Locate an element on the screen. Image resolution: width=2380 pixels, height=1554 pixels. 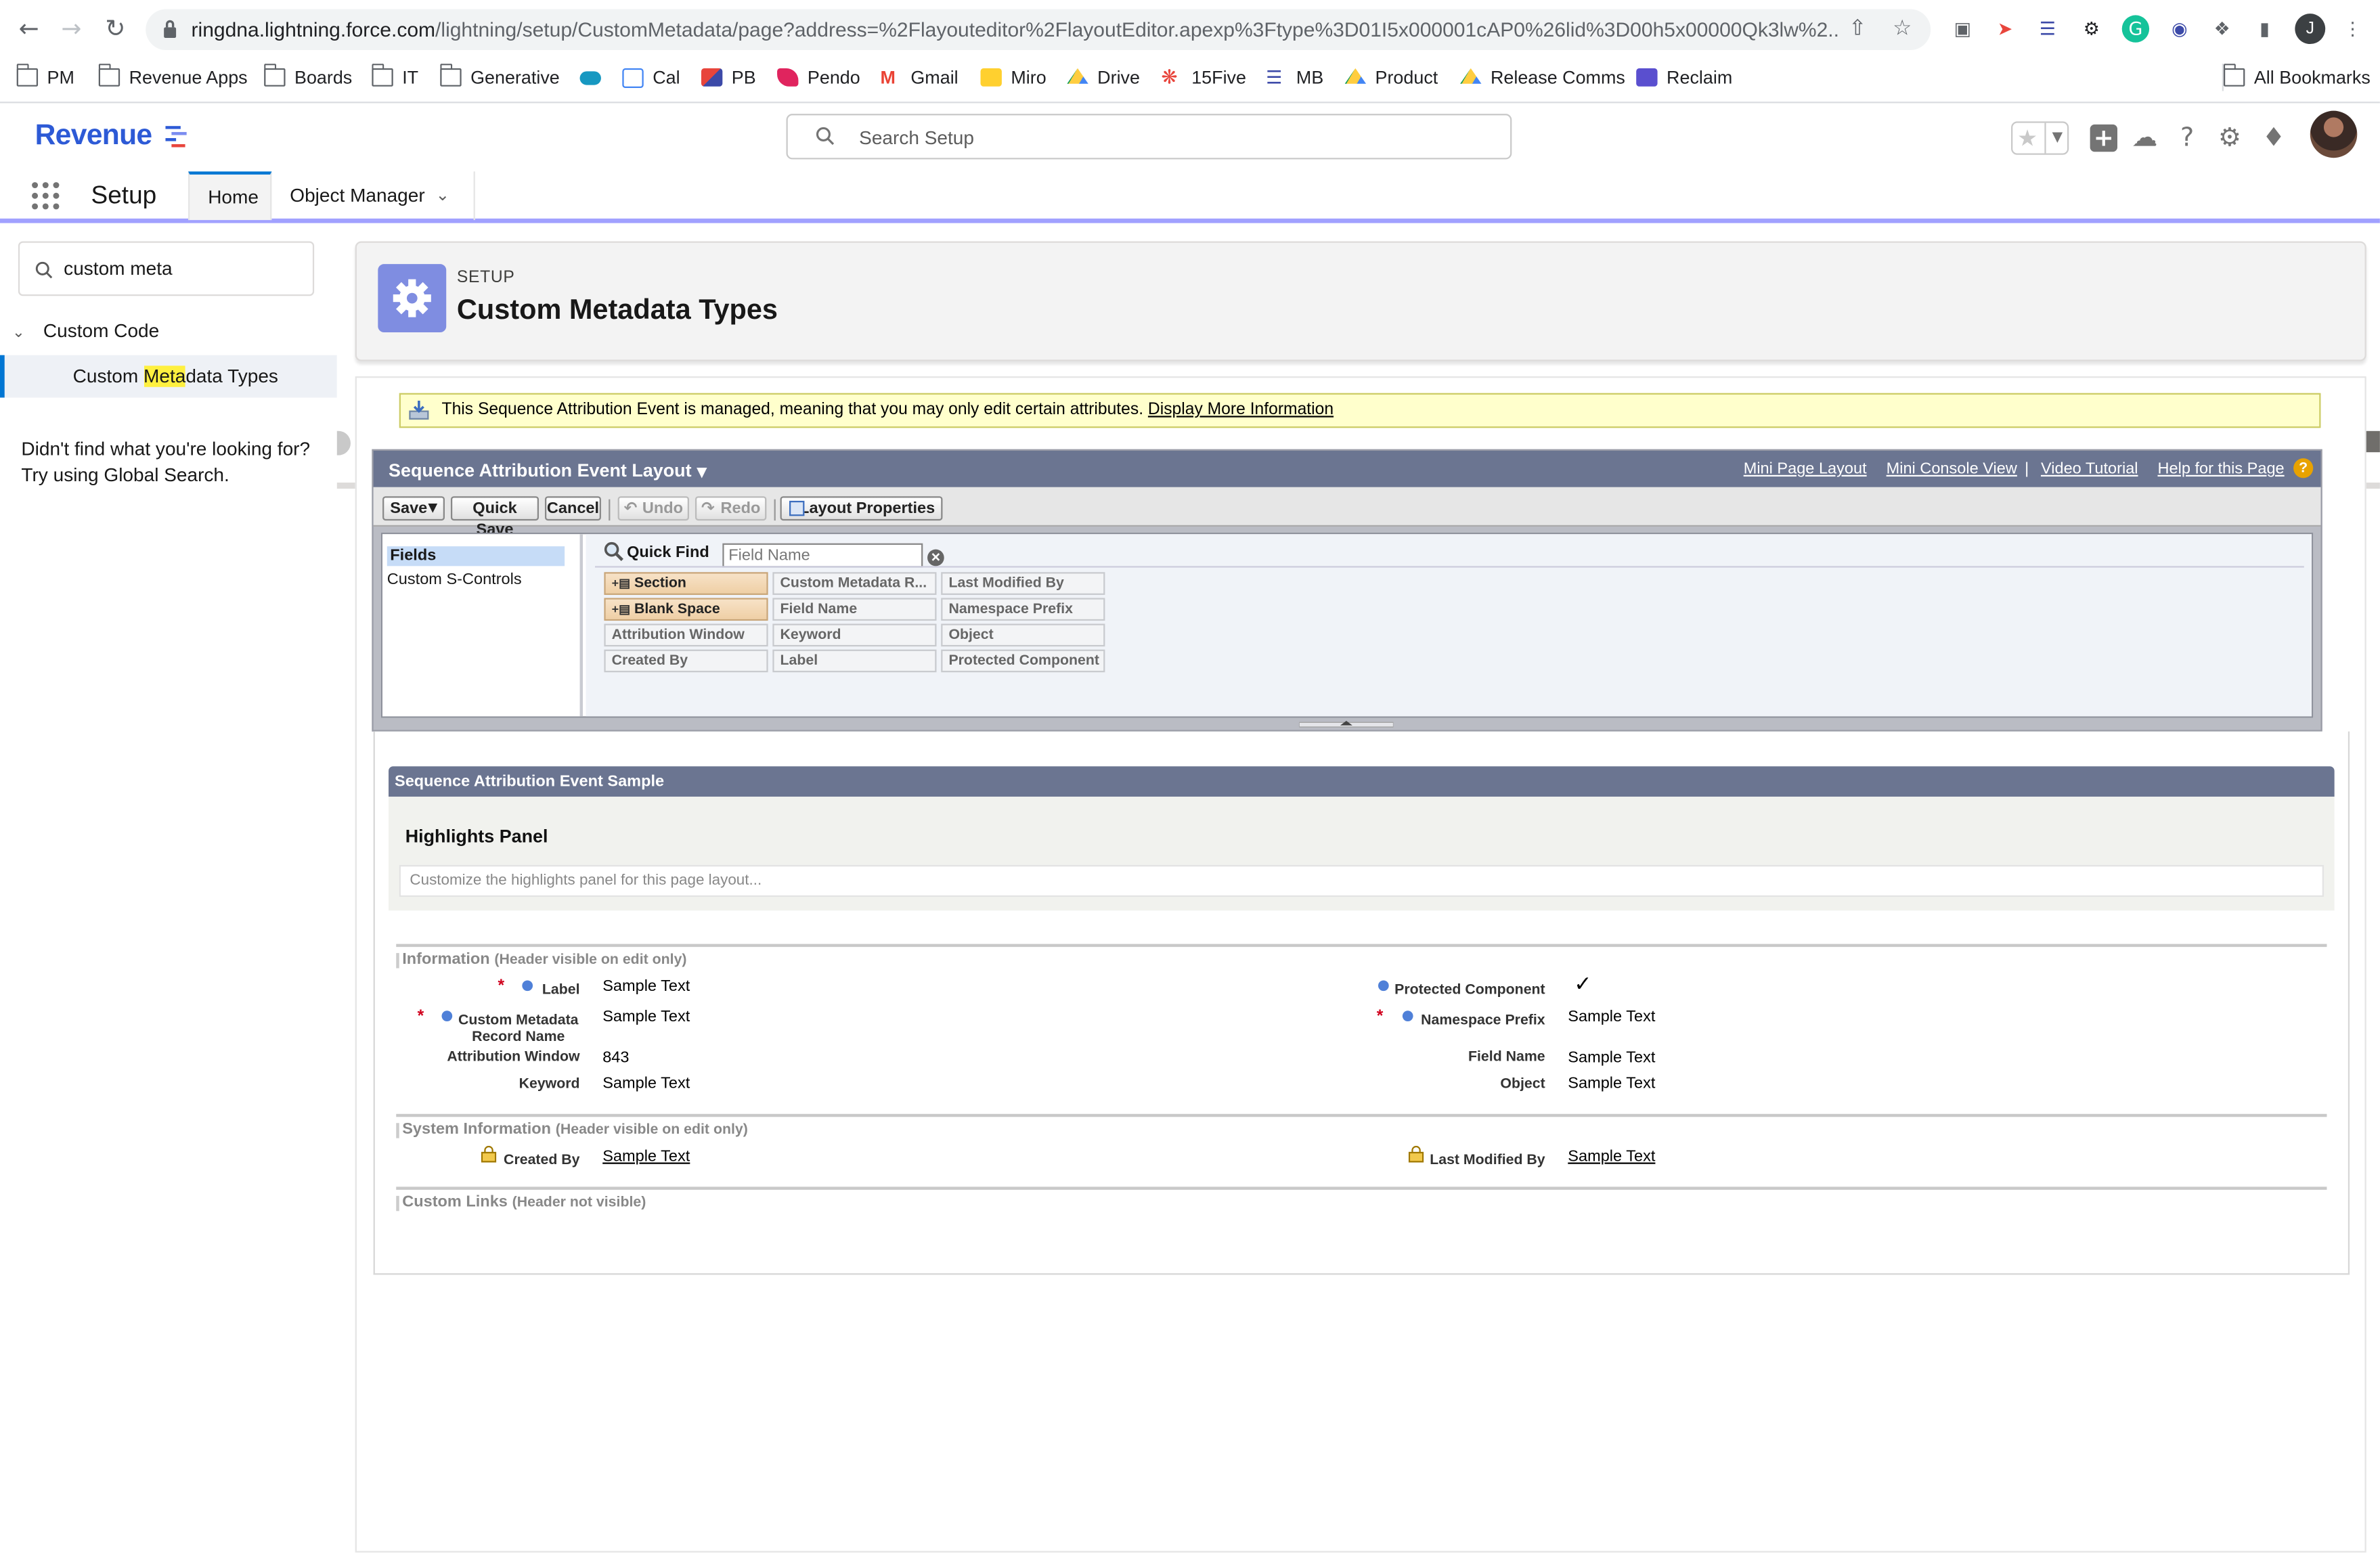
user-avatar is located at coordinates (2334, 134).